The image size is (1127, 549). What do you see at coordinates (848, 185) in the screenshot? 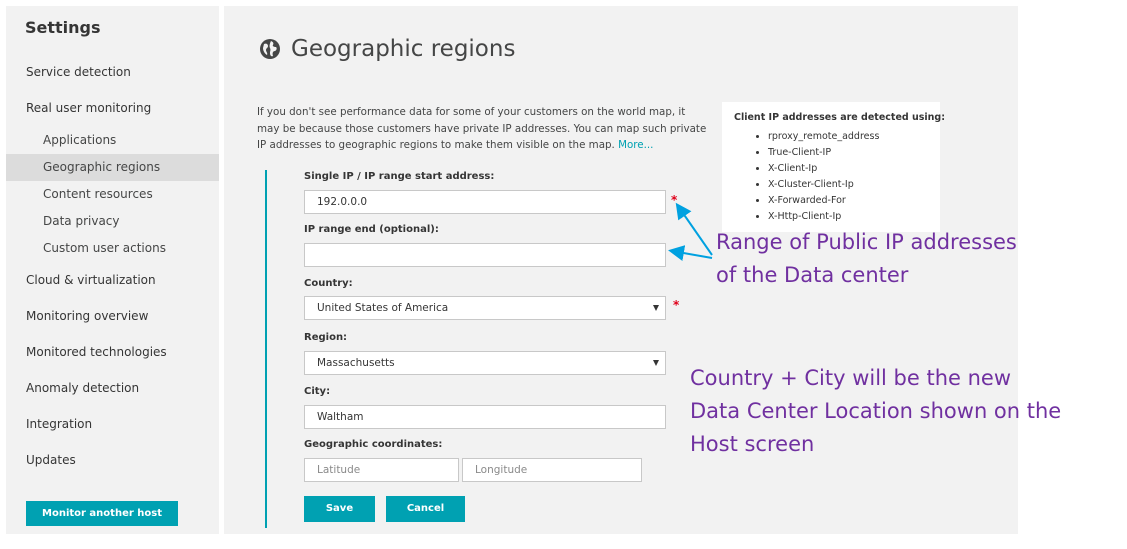
I see `list-item: X-Cluster-Client-Ip` at bounding box center [848, 185].